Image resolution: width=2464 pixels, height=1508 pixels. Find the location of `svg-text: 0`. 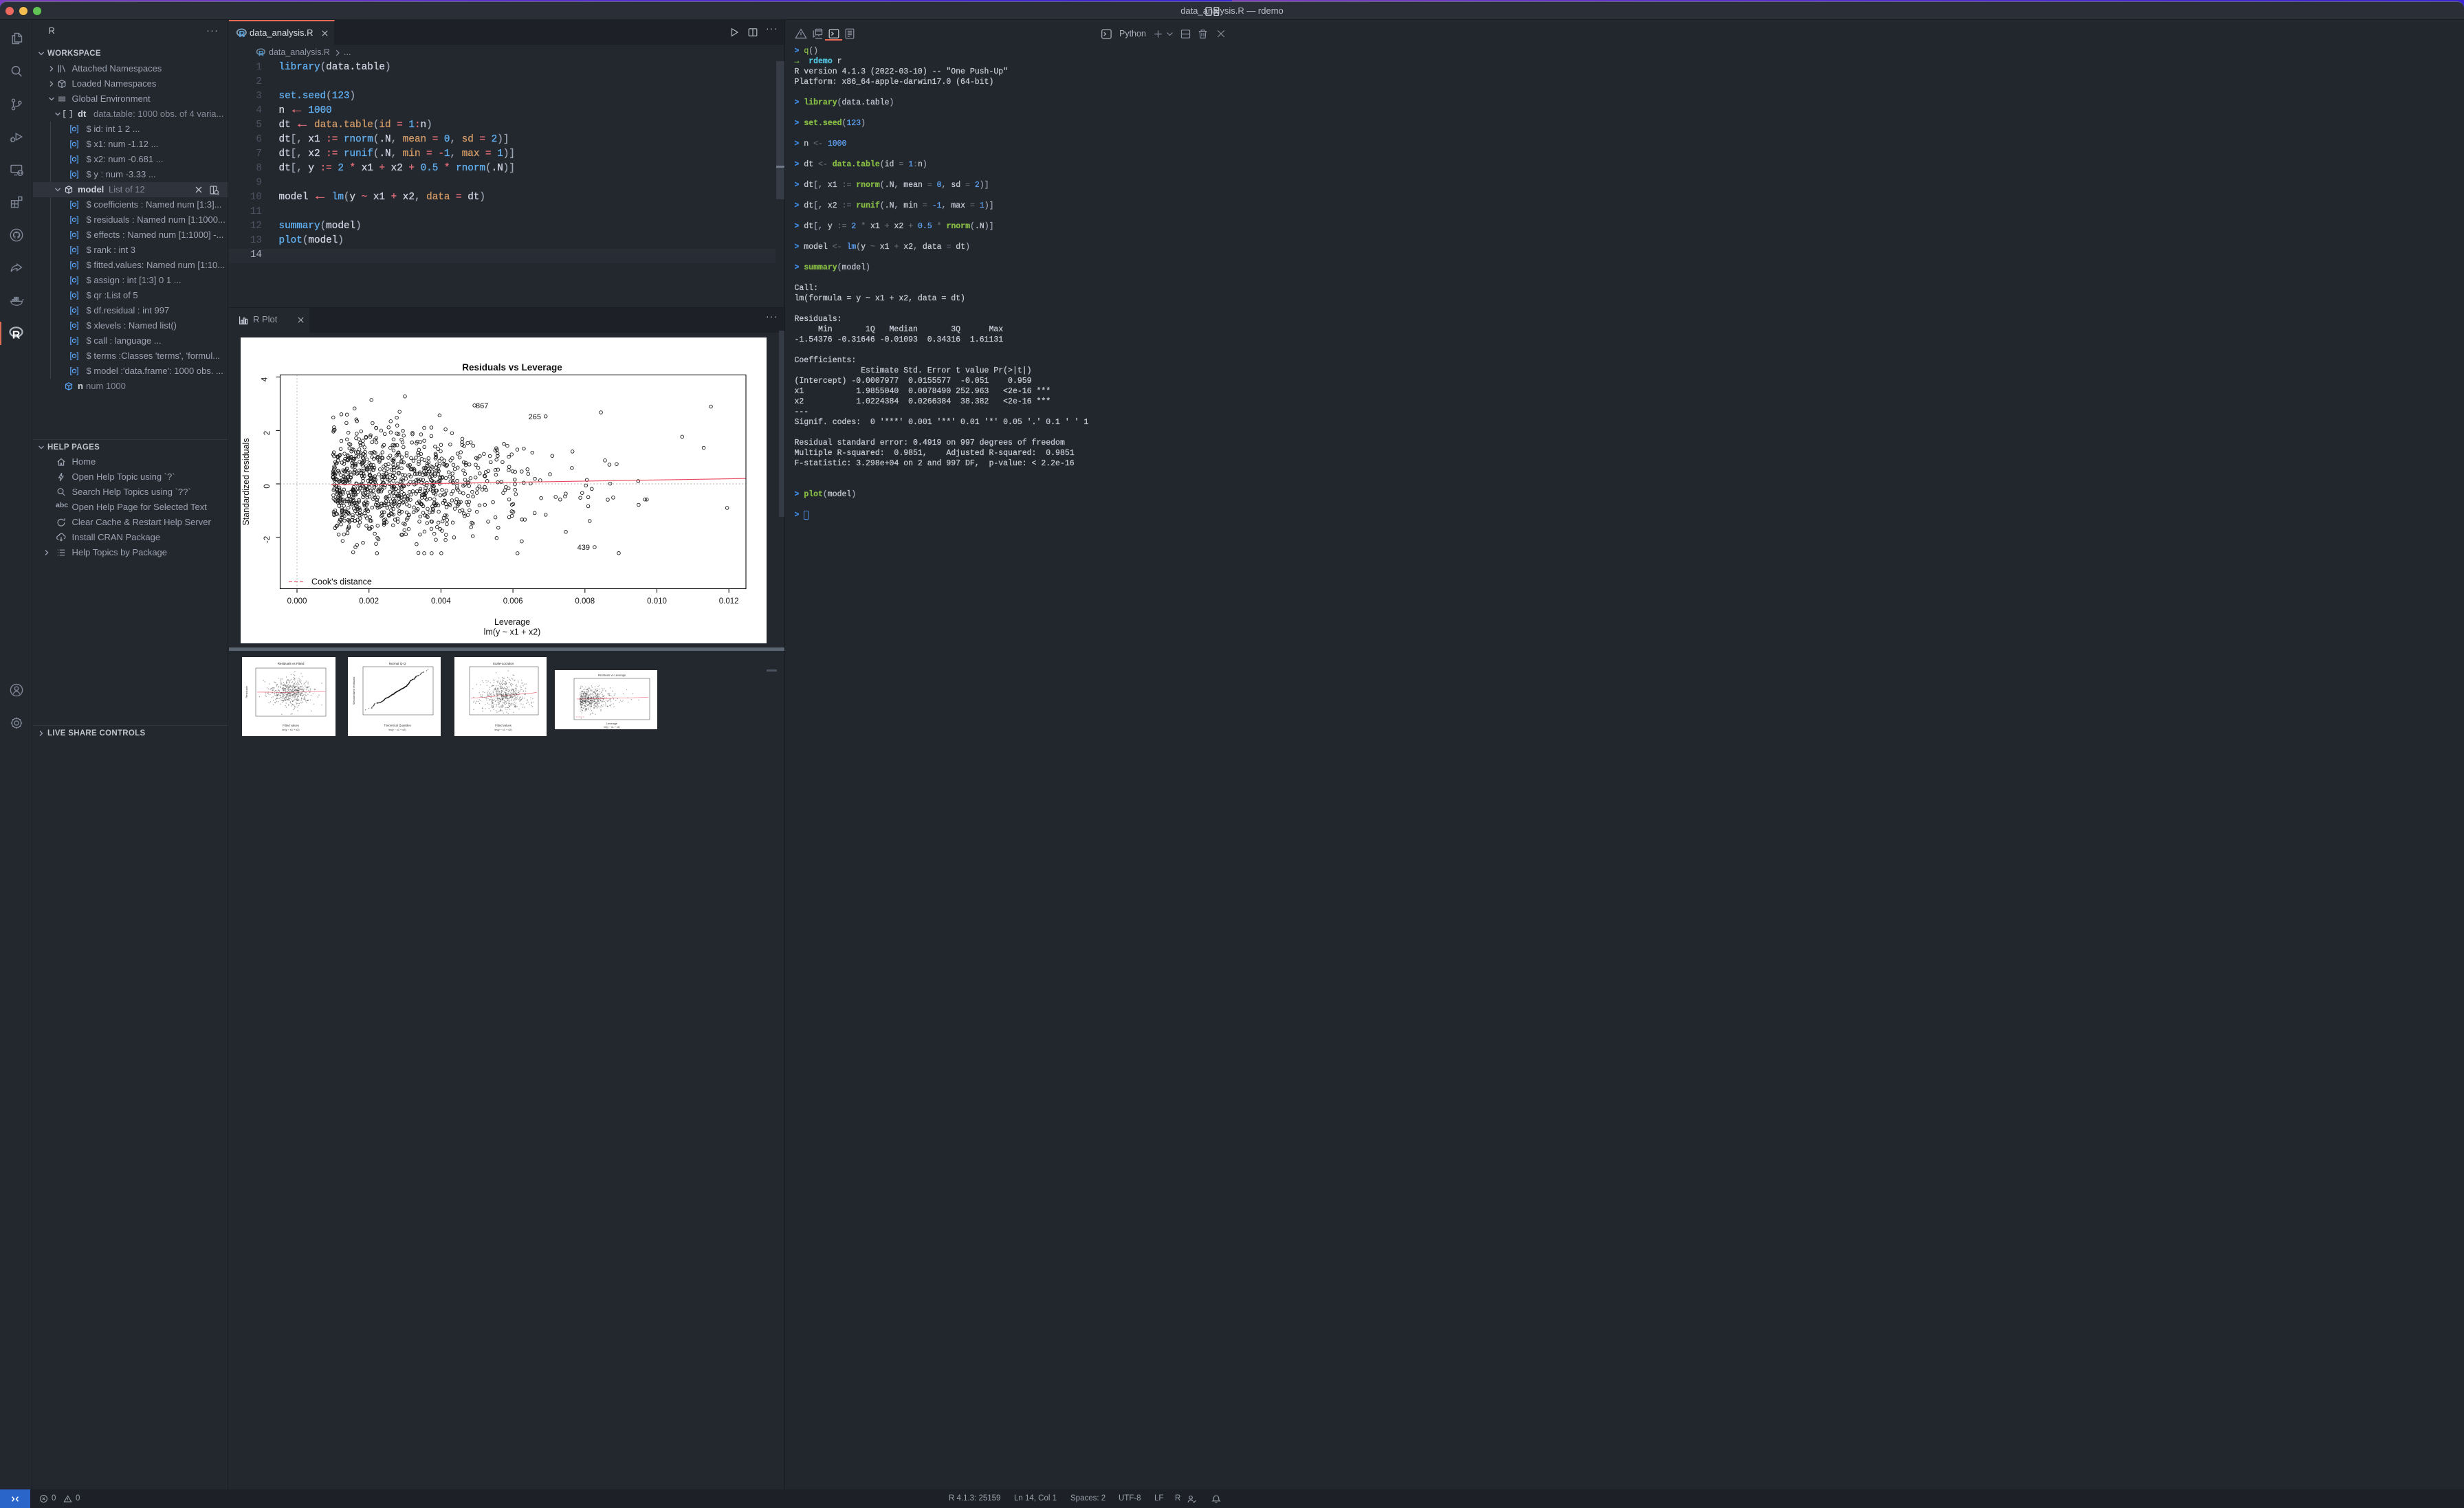

svg-text: 0 is located at coordinates (267, 486).